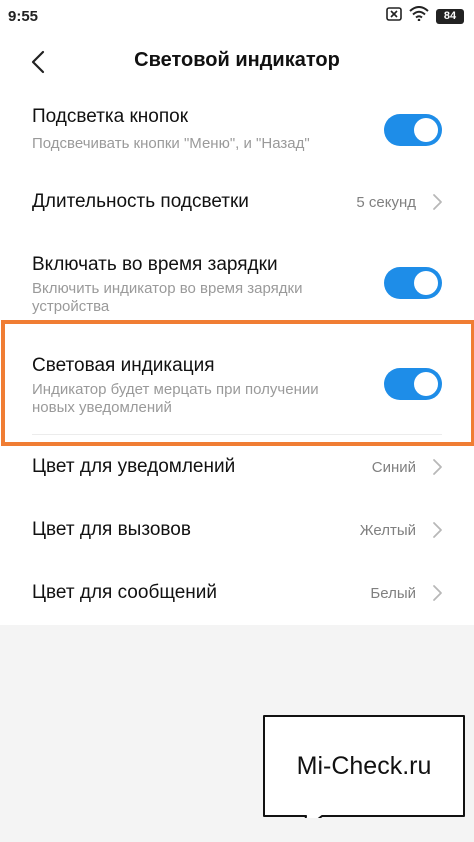 This screenshot has width=474, height=842. What do you see at coordinates (237, 434) in the screenshot?
I see `row-divider` at bounding box center [237, 434].